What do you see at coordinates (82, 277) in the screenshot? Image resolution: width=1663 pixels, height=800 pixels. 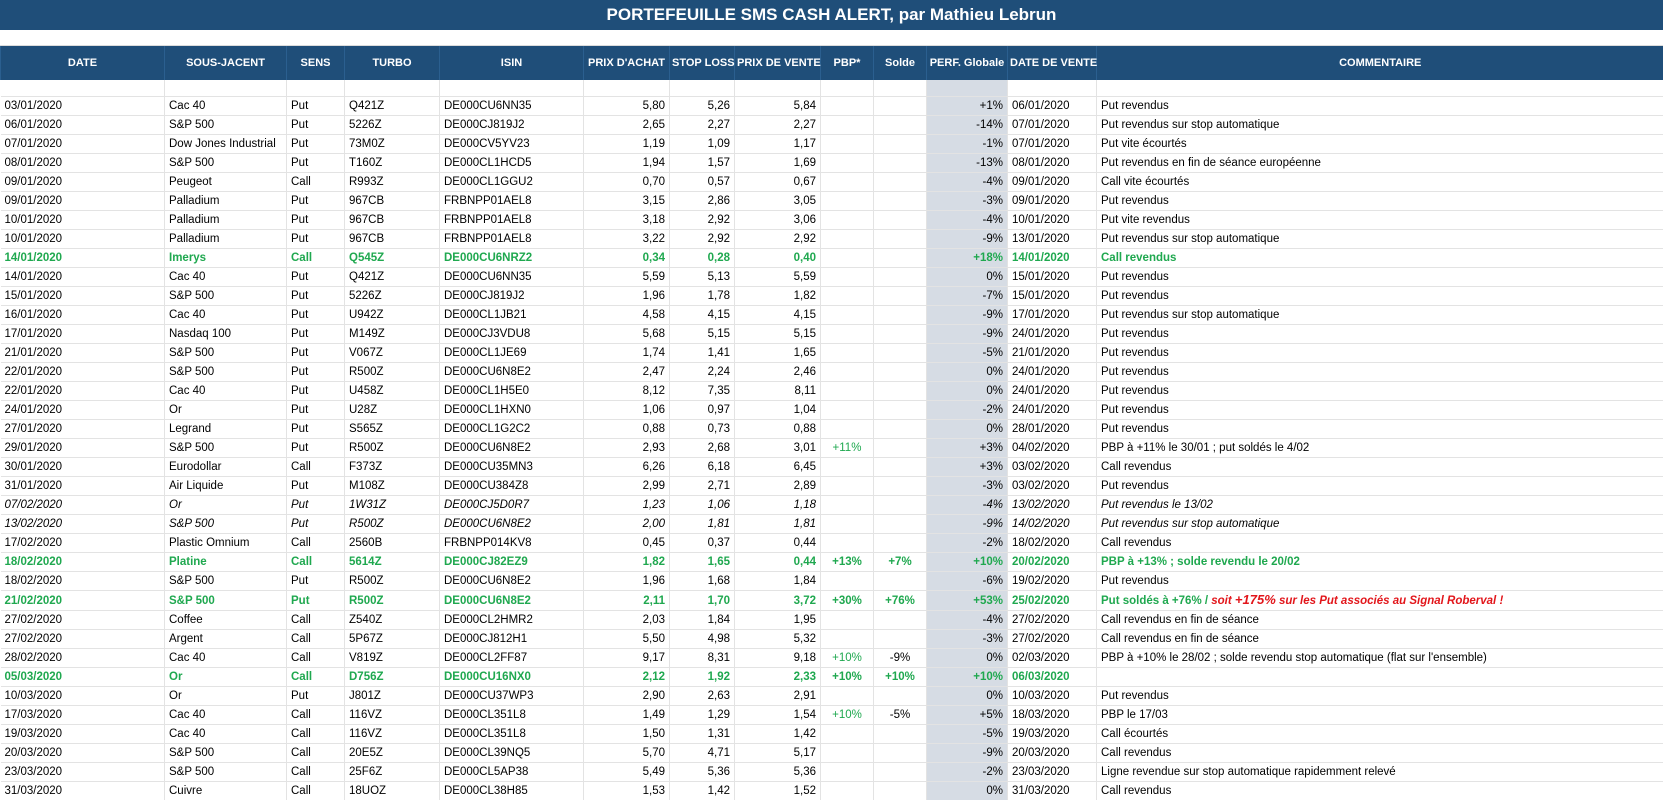 I see `cell-date: 14/01/2020` at bounding box center [82, 277].